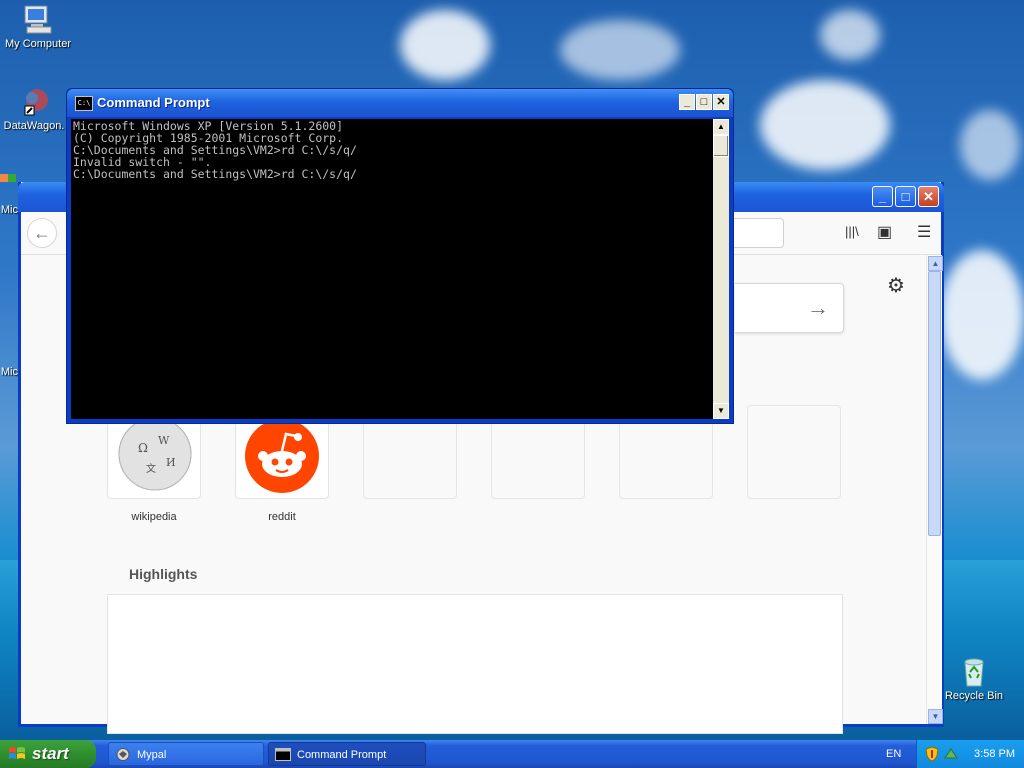 This screenshot has width=1024, height=768. Describe the element at coordinates (934, 403) in the screenshot. I see `scroll-thumb` at that location.